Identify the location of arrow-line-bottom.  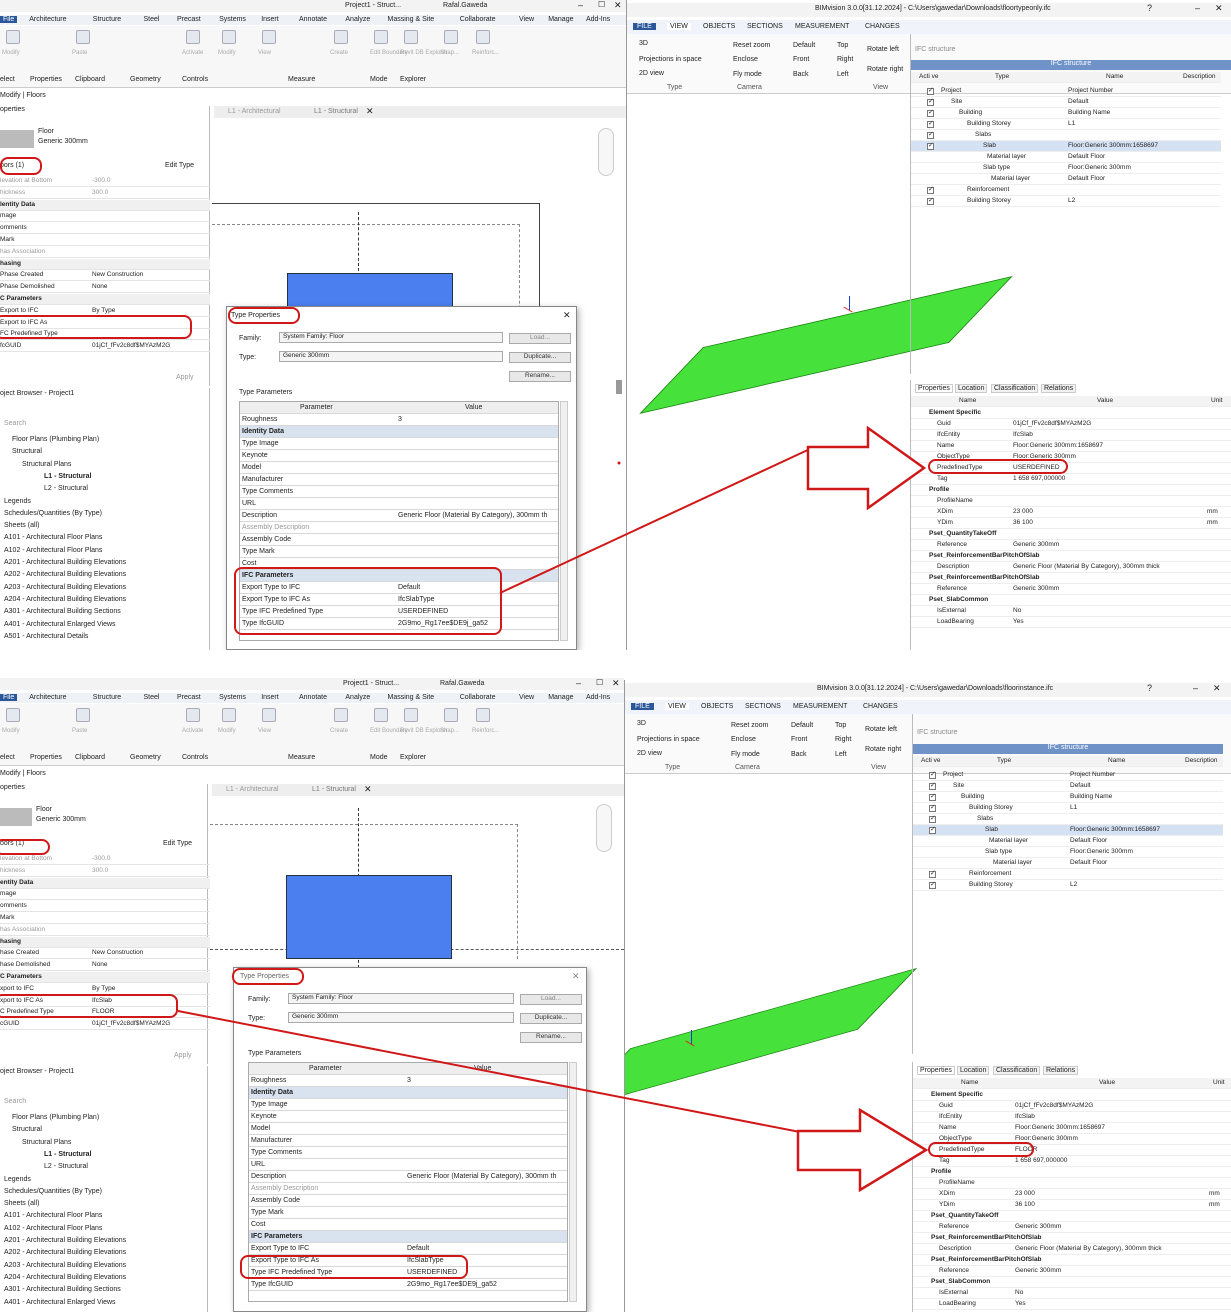
(489, 1071).